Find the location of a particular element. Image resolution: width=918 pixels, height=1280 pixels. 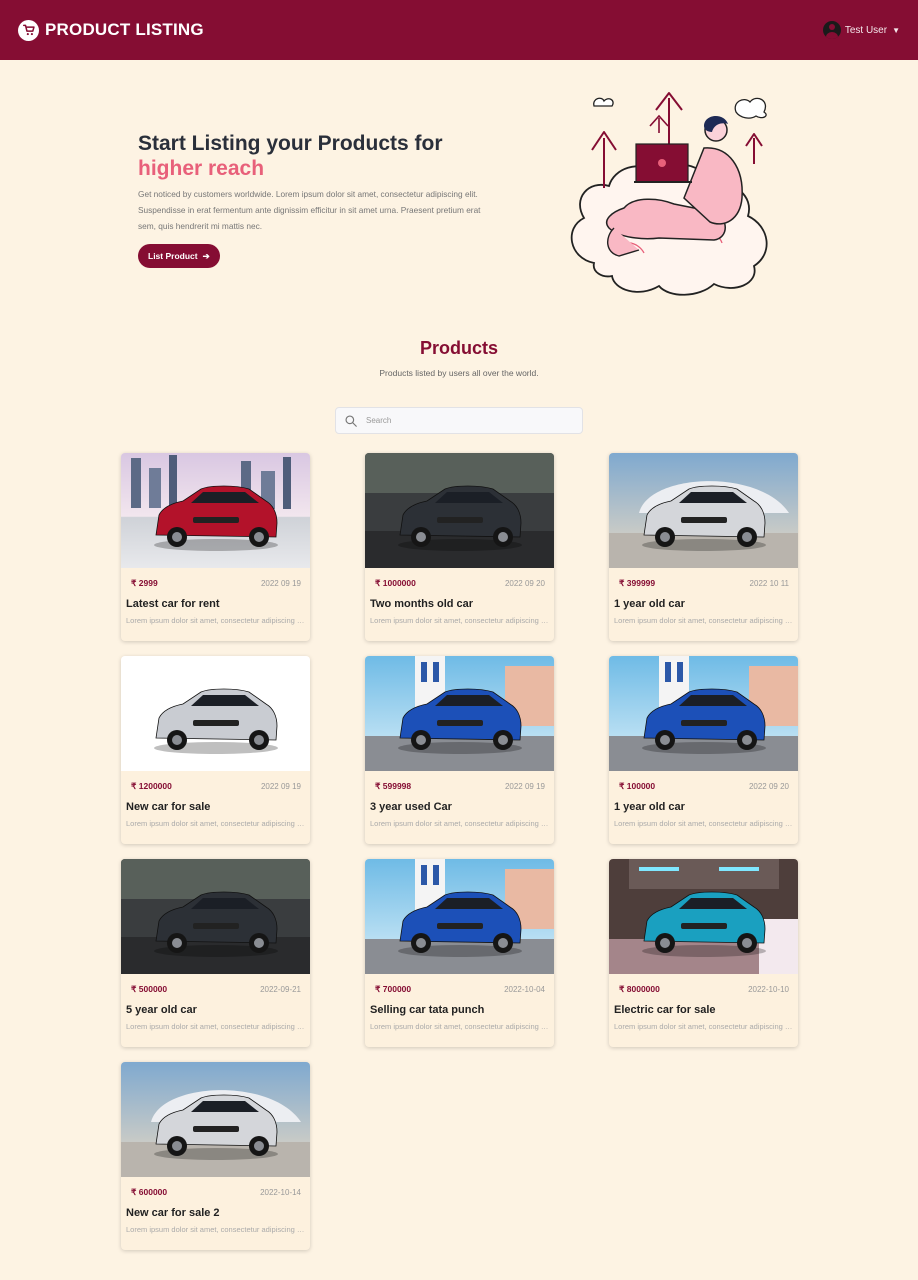

card-meta: ₹ 1200000 2022 09 19 is located at coordinates (215, 786).